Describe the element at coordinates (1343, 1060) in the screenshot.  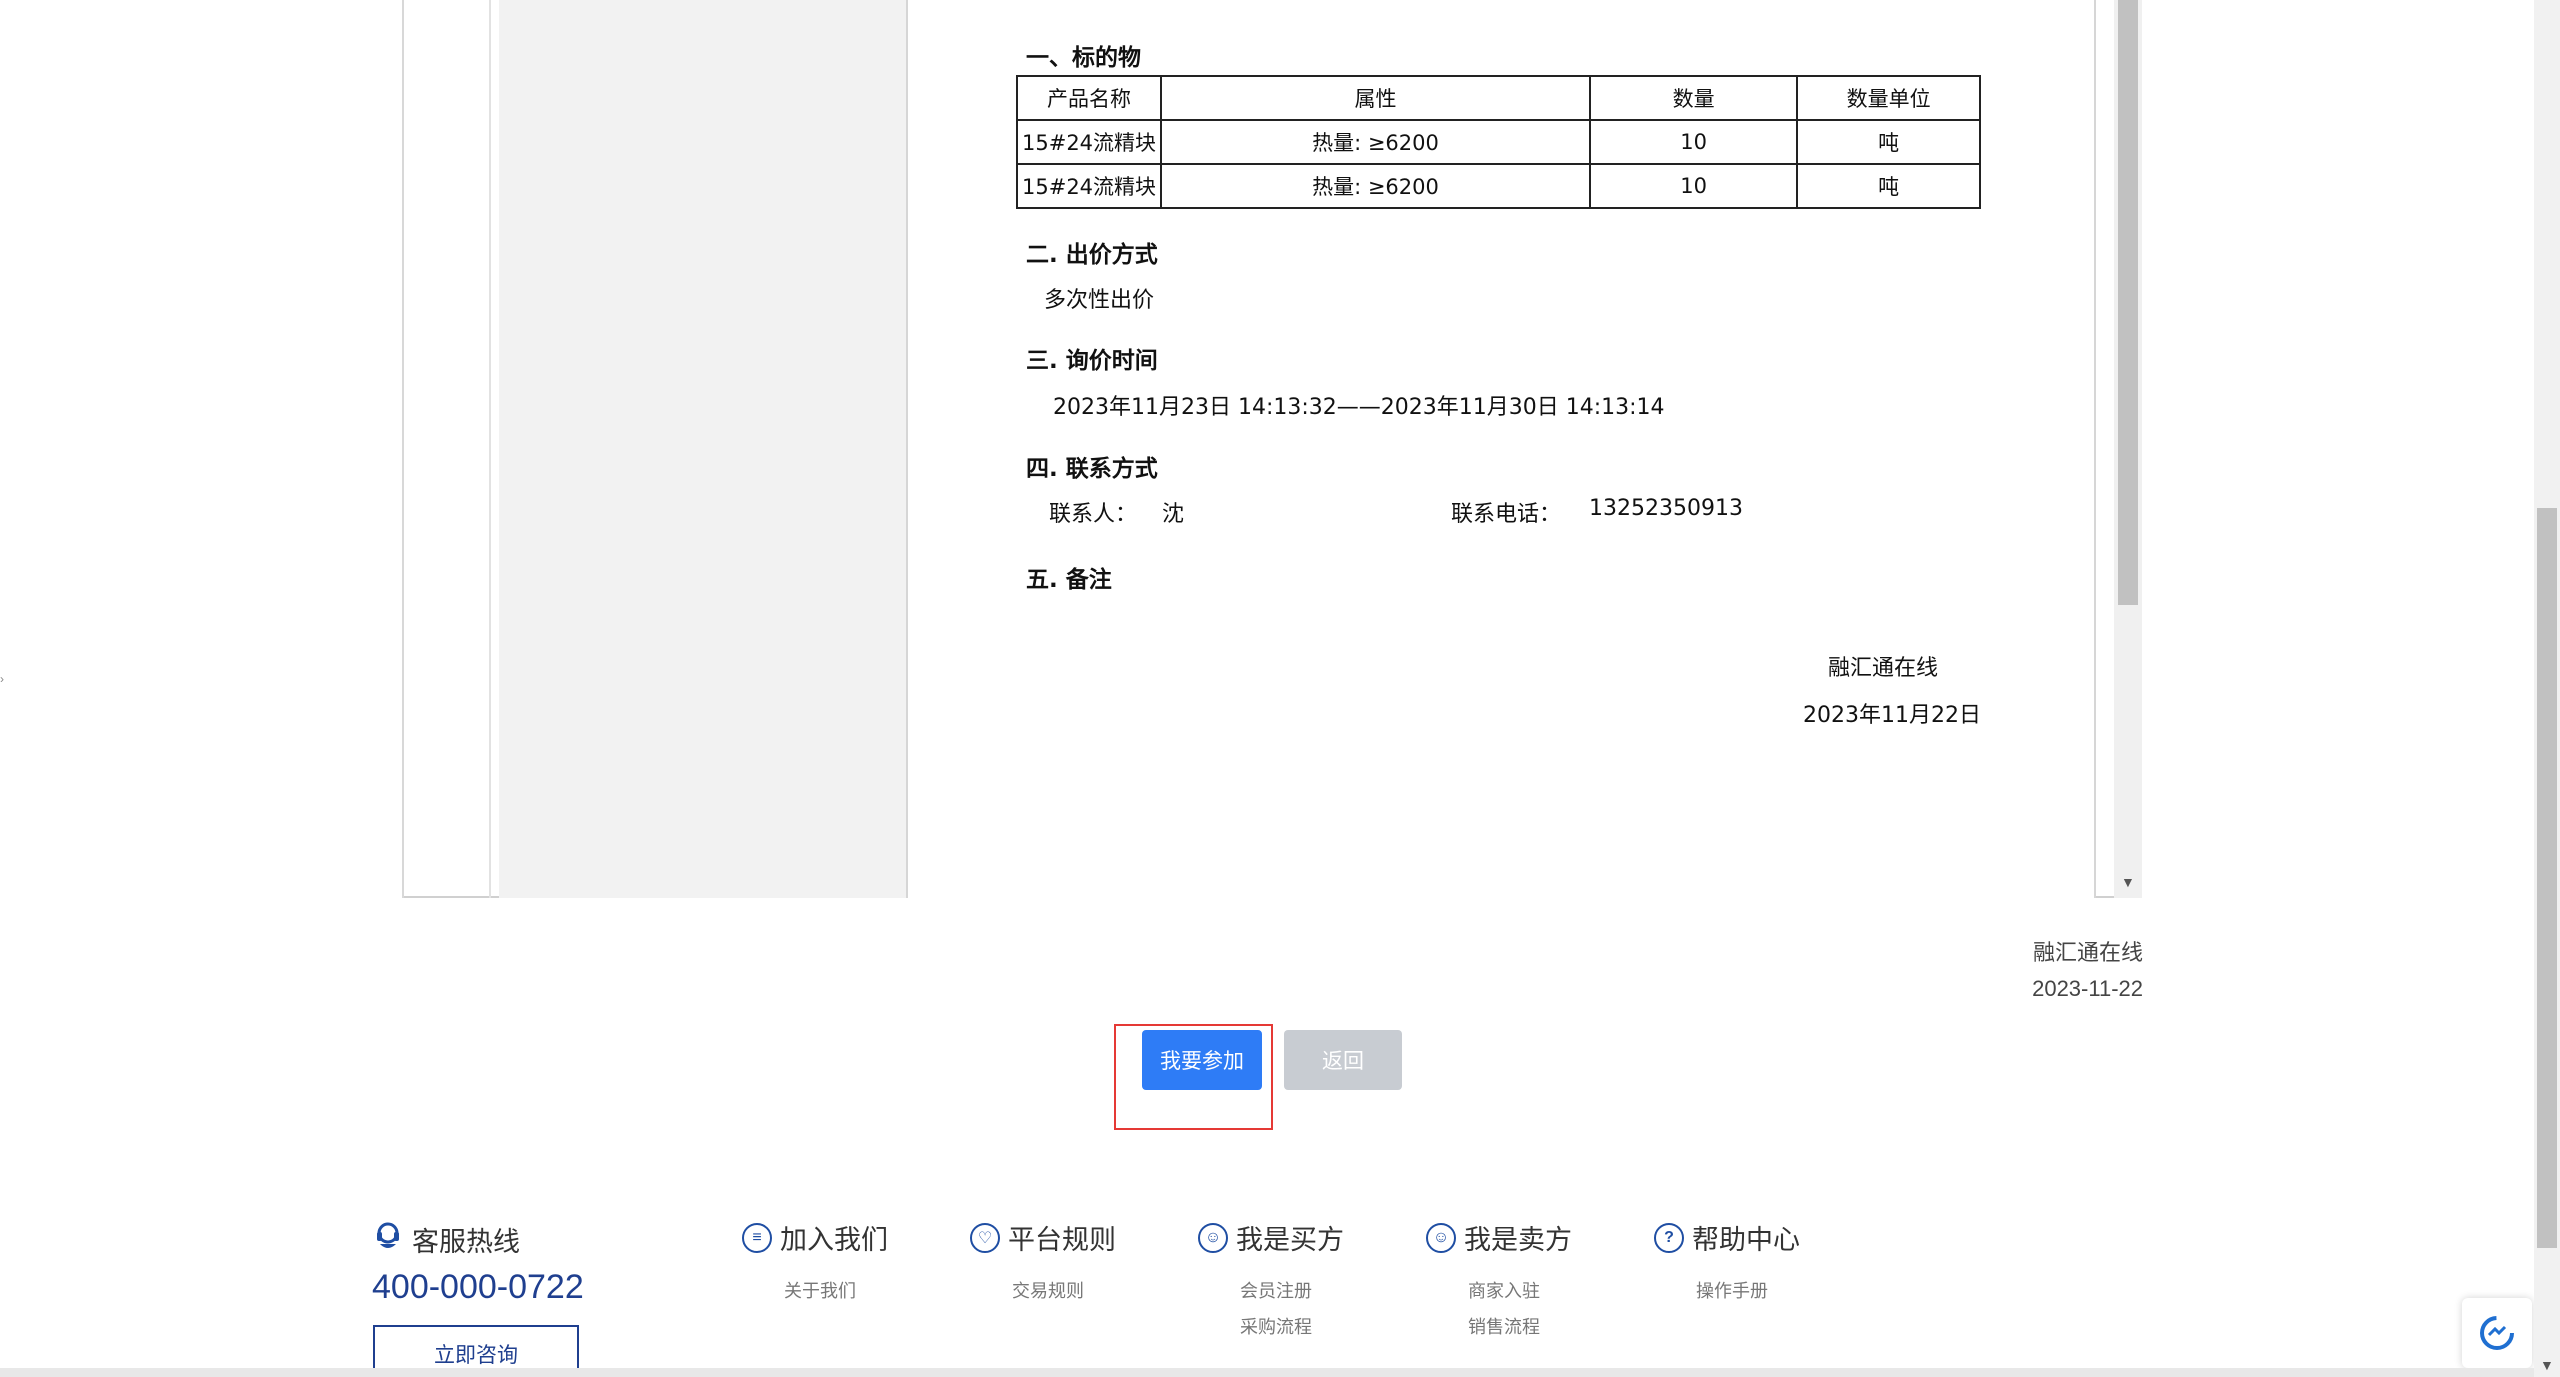
I see `back-button: 返回` at that location.